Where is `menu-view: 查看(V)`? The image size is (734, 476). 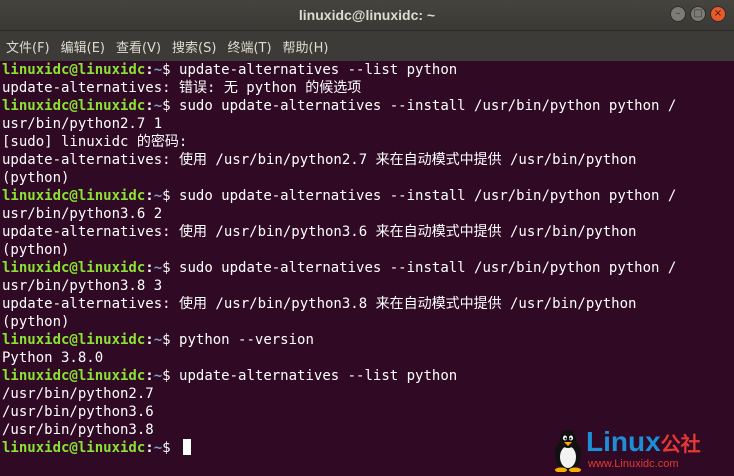
menu-view: 查看(V) is located at coordinates (138, 46).